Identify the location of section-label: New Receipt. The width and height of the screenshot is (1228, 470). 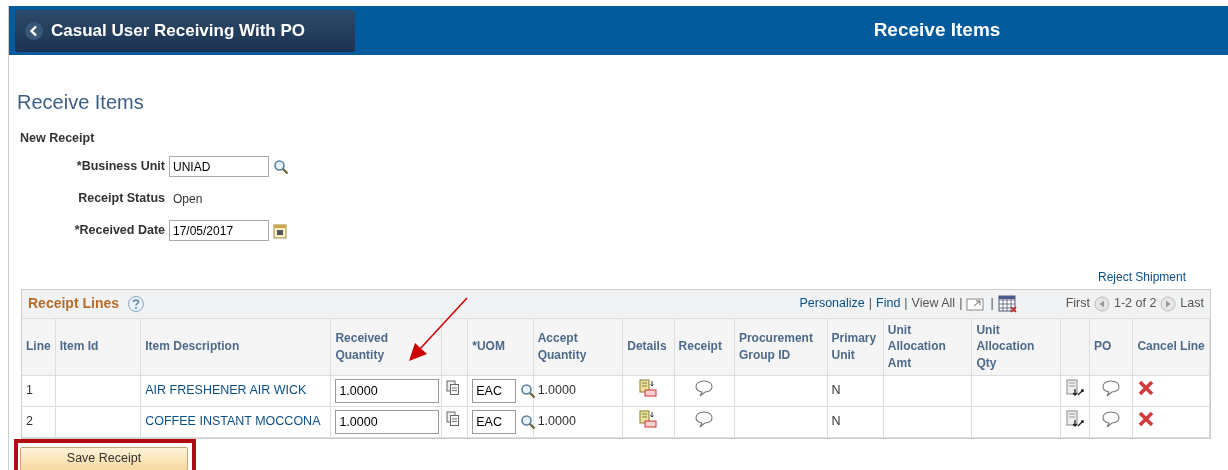
(58, 138).